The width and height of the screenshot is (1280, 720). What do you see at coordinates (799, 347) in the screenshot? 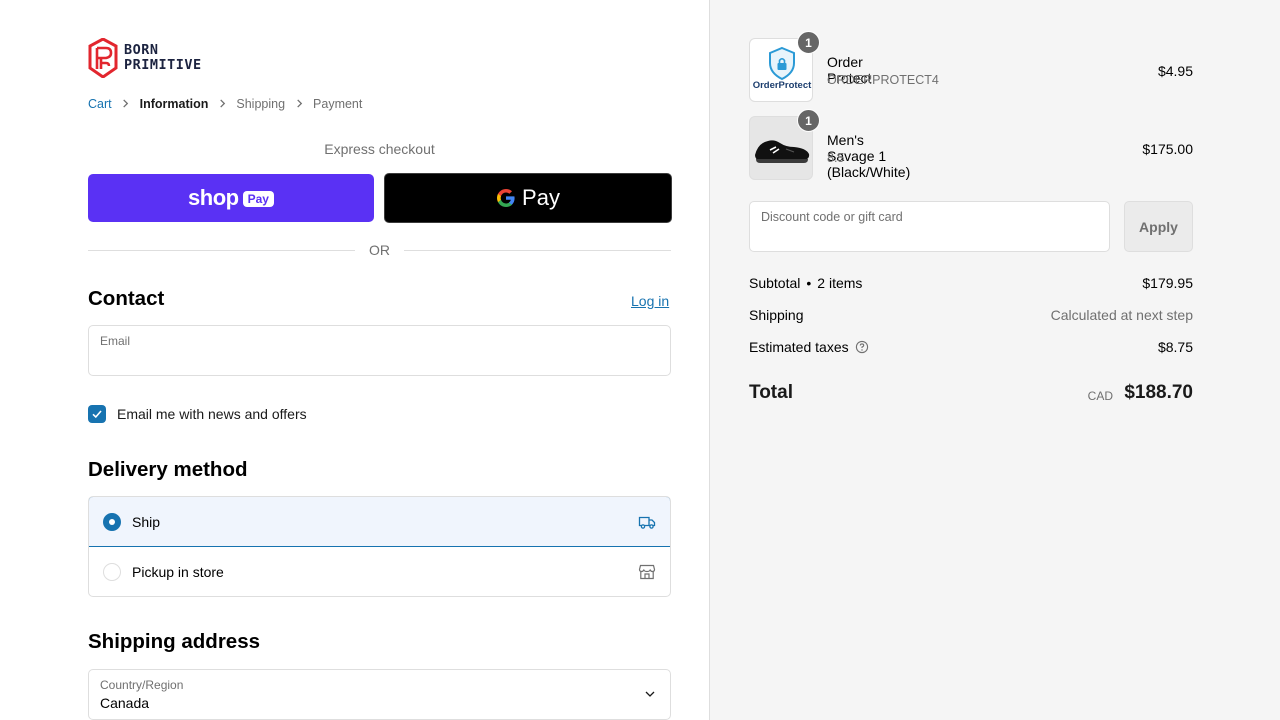
I see `taxes-label: Estimated taxes` at bounding box center [799, 347].